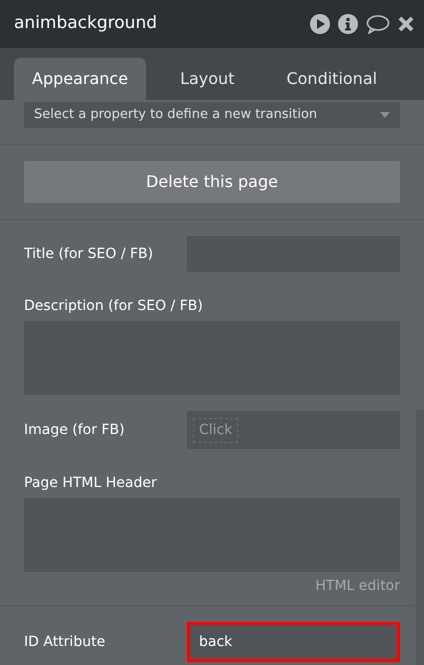  What do you see at coordinates (91, 483) in the screenshot?
I see `field-label: Page HTML Header` at bounding box center [91, 483].